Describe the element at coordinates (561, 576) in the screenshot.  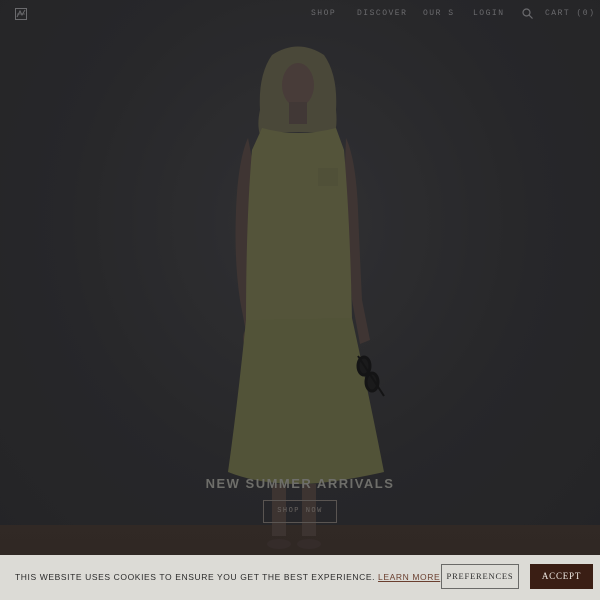
I see `accept-button: ACCEPT` at that location.